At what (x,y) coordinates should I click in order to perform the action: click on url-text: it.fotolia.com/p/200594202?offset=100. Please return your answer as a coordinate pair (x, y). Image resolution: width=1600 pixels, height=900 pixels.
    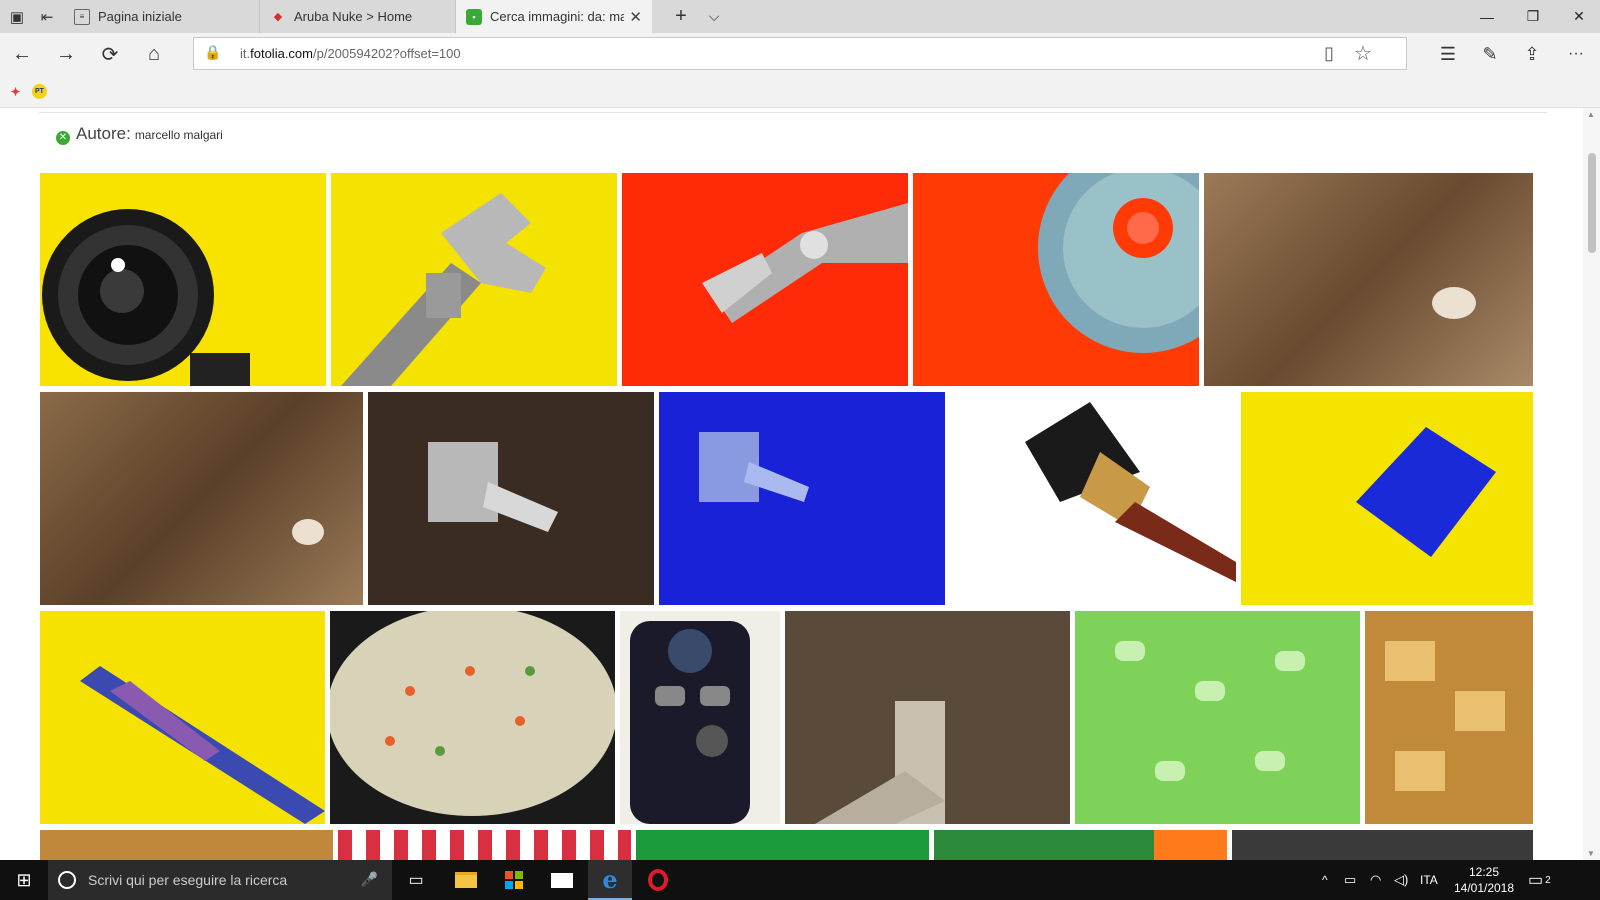
    Looking at the image, I should click on (350, 53).